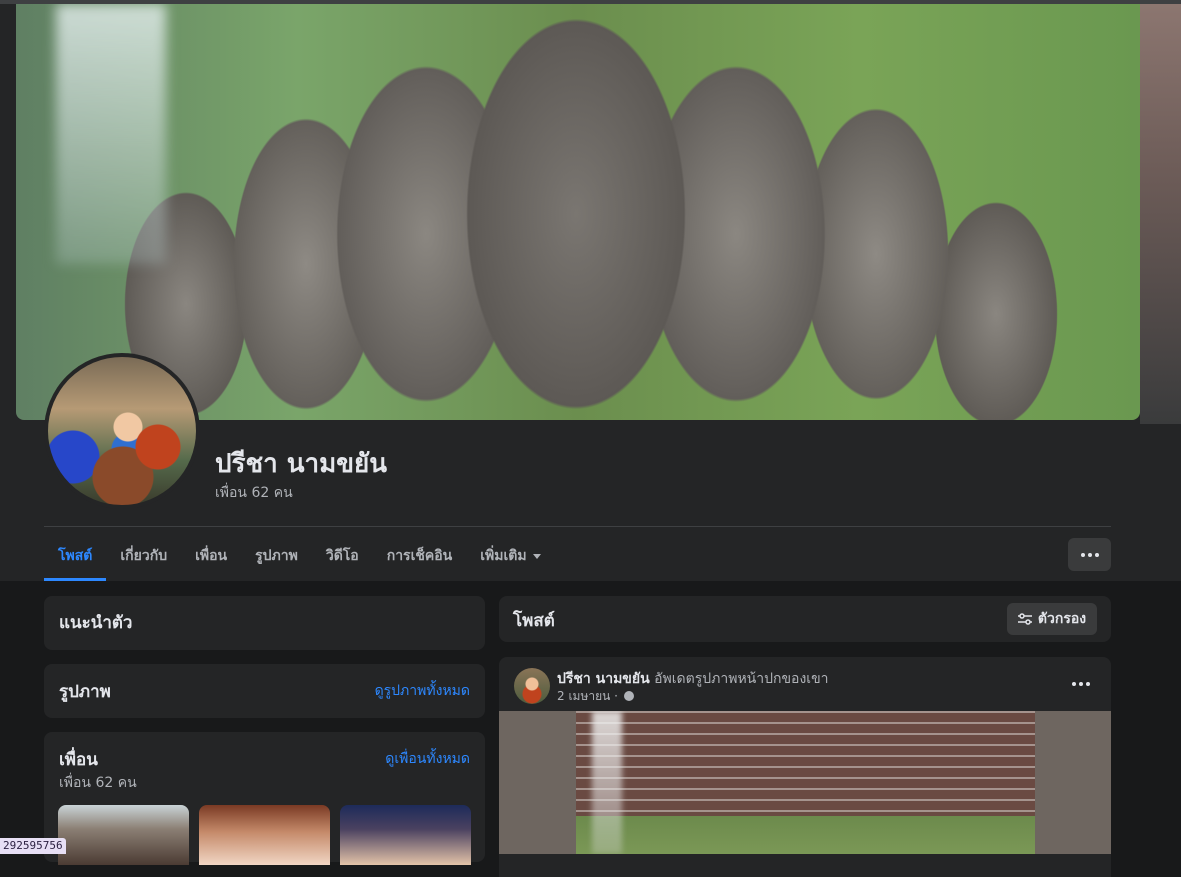 The height and width of the screenshot is (877, 1181). I want to click on filter-icon, so click(1024, 619).